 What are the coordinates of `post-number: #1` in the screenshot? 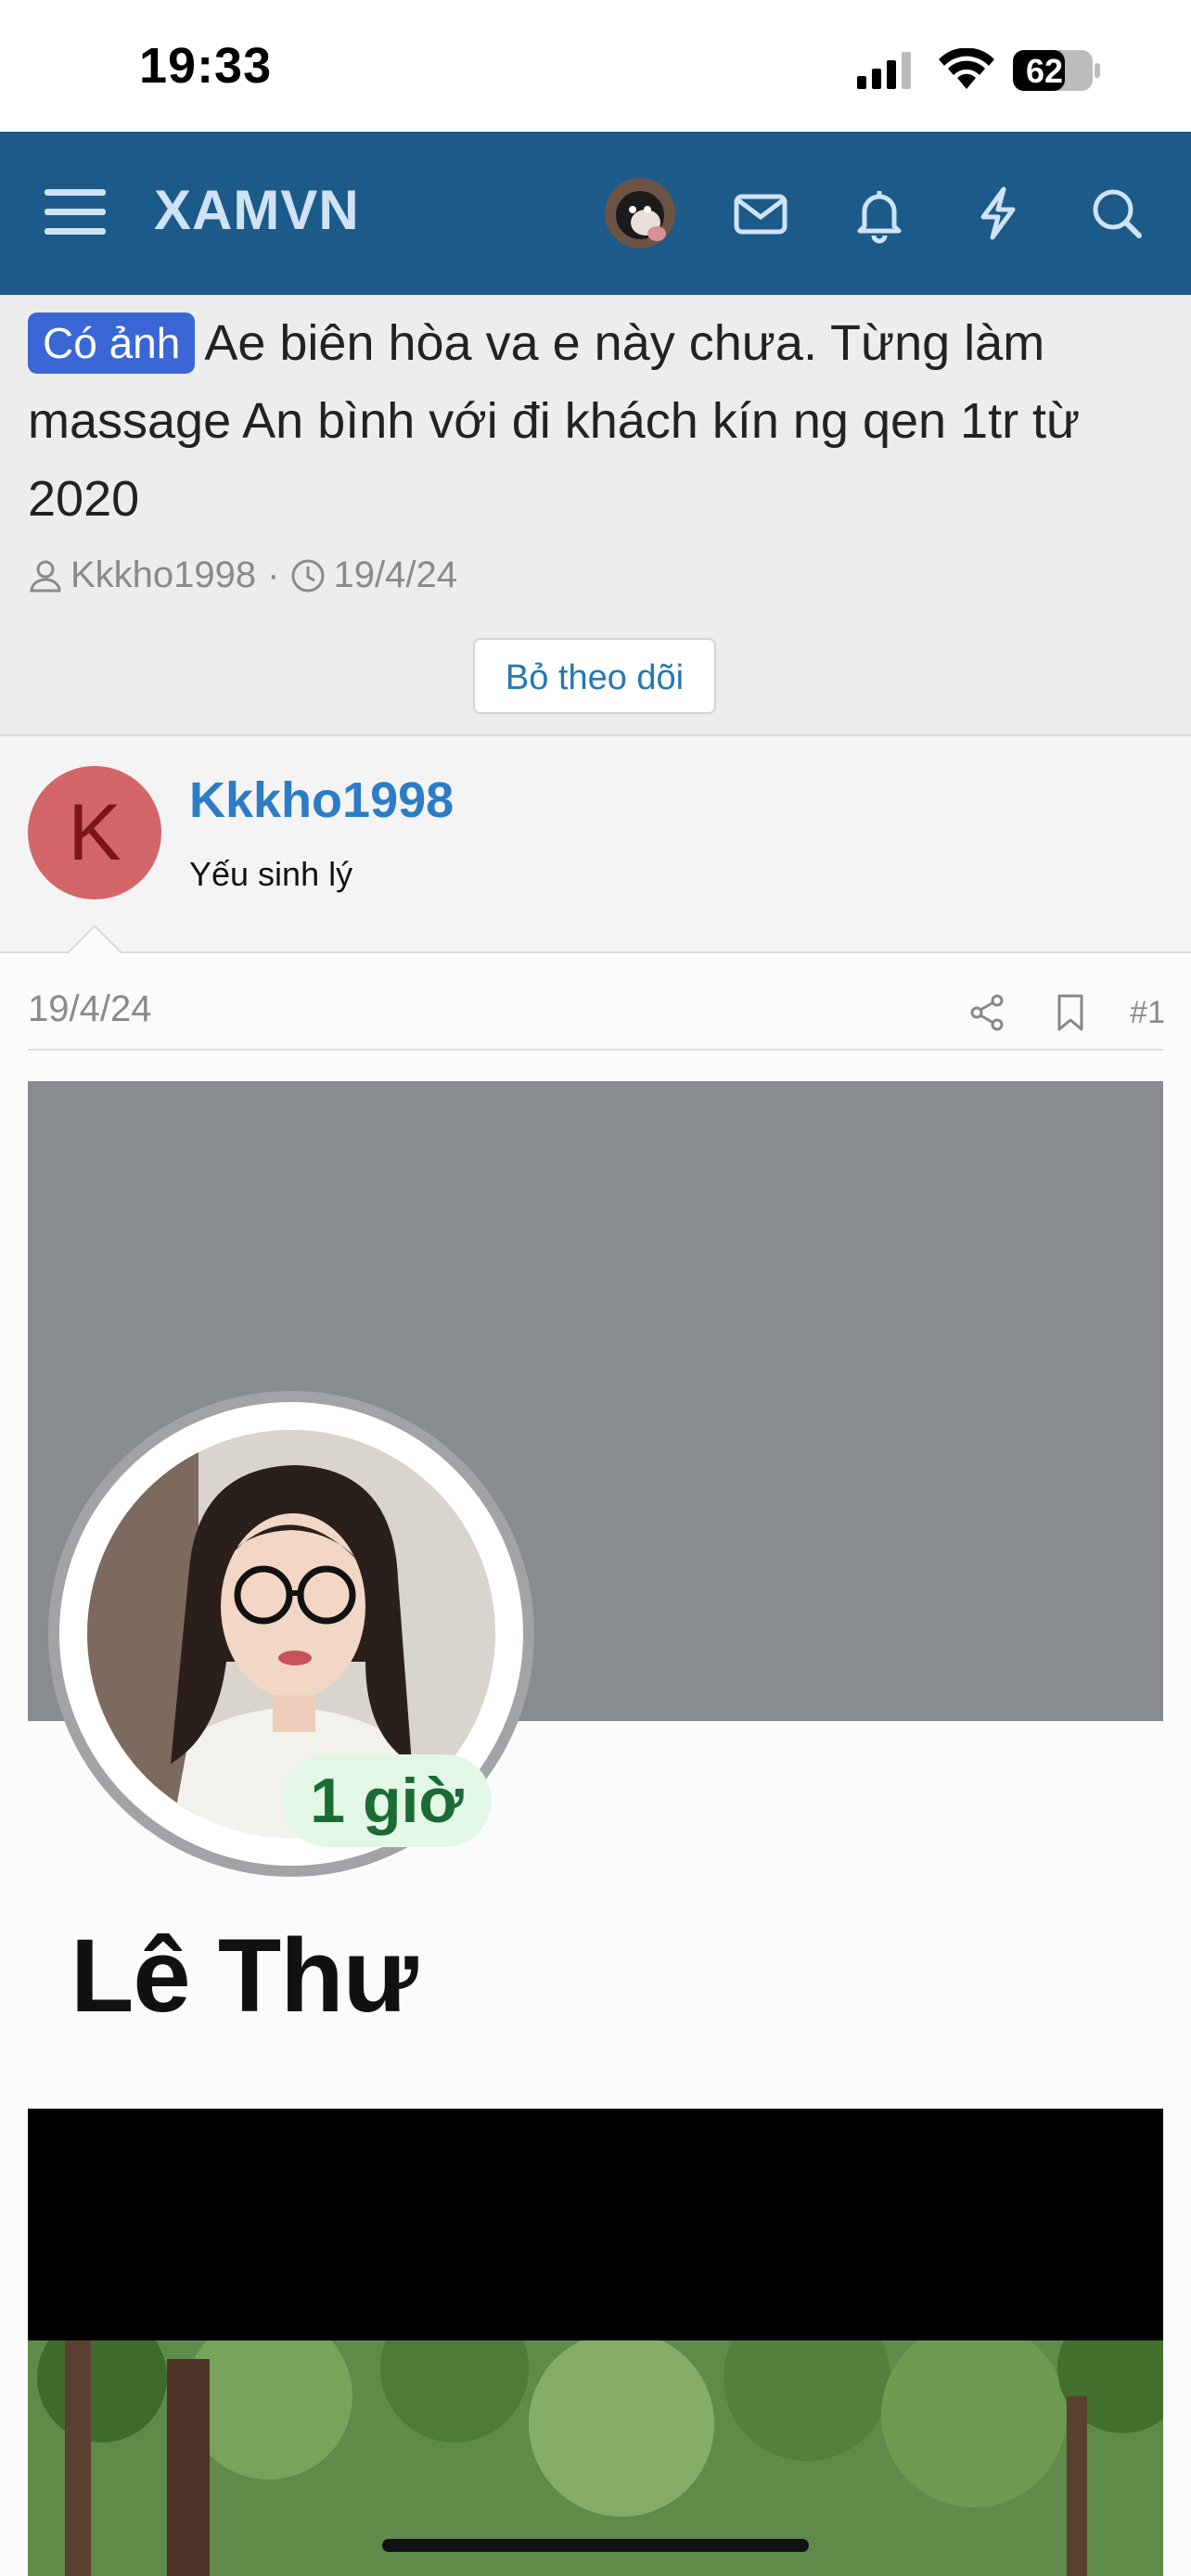 It's located at (1147, 1013).